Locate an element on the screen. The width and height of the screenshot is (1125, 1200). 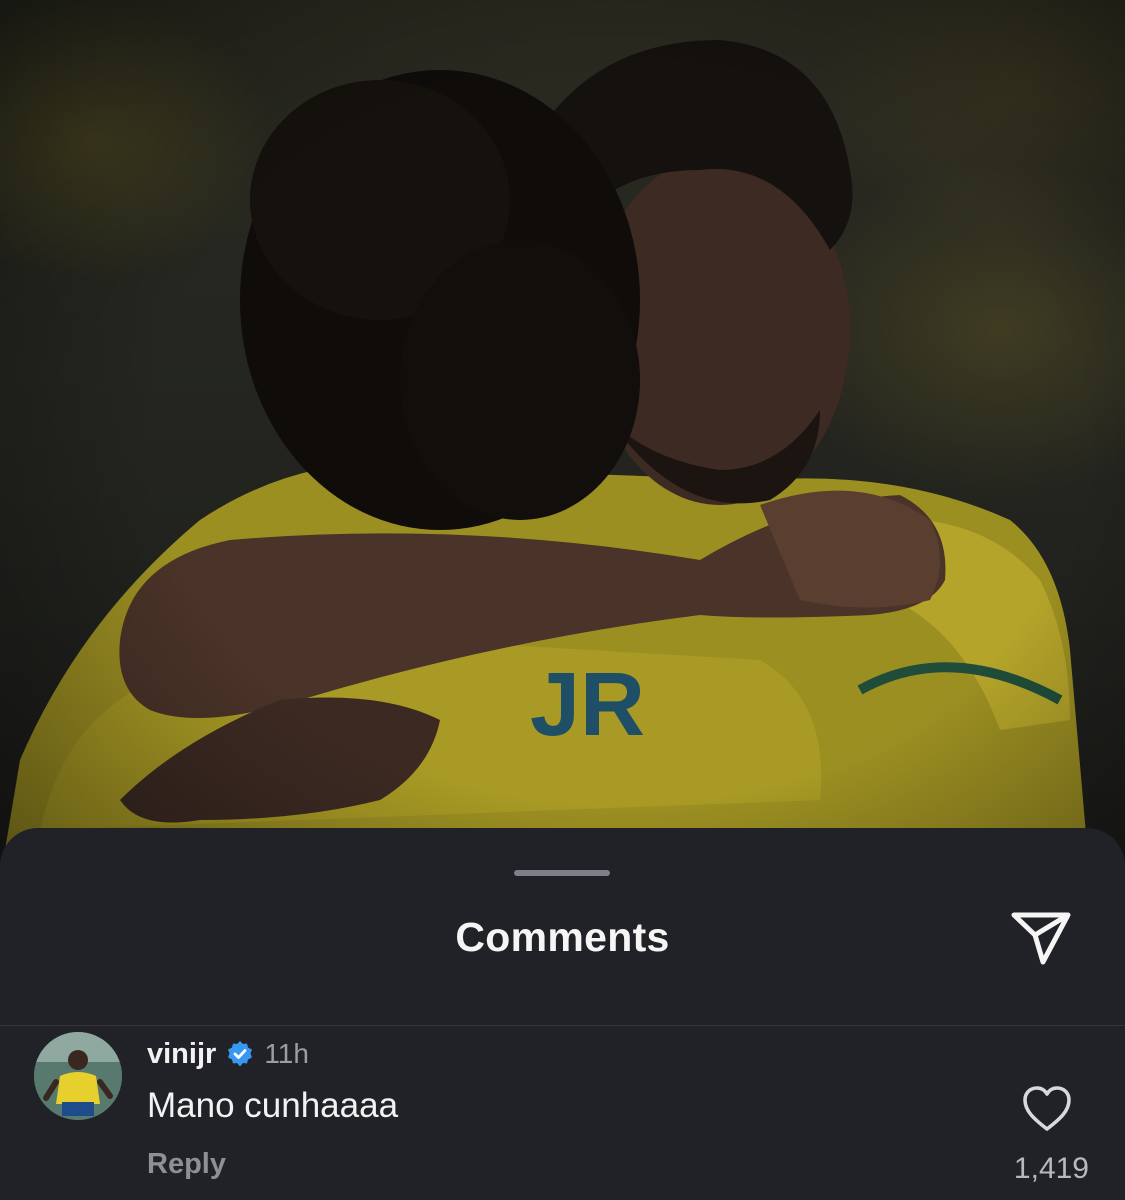
comment-item: vinijr 11h Mano cunhaaaa Reply 1,419 is located at coordinates (562, 1113).